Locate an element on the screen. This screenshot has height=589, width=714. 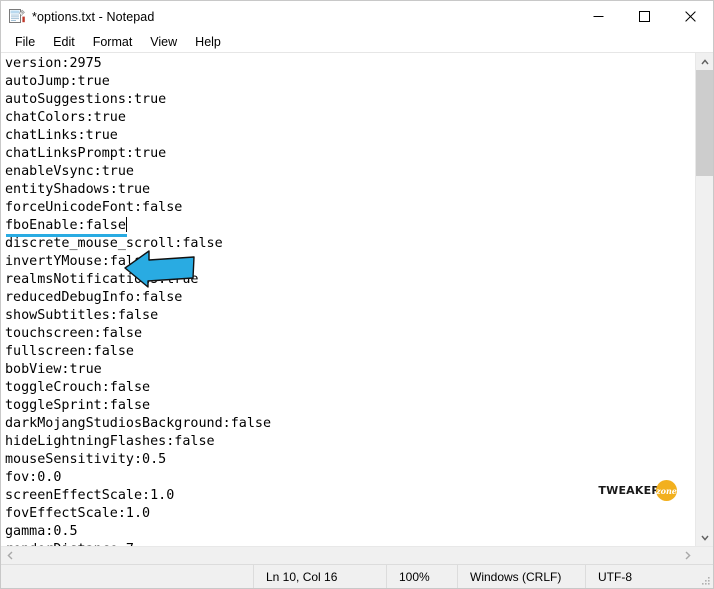
editor-line: entityShadows:true is located at coordinates (350, 190).